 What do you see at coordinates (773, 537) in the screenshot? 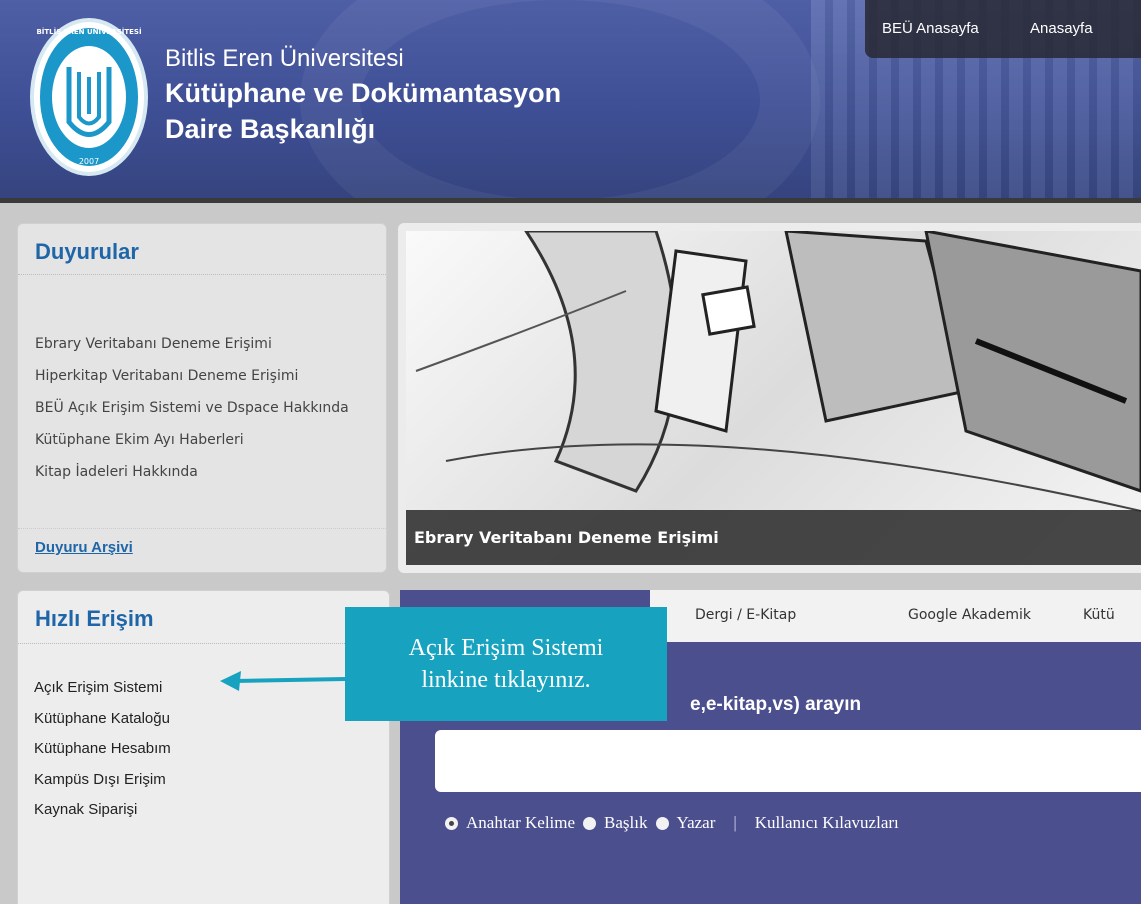
I see `slide-caption: Ebrary Veritabanı Deneme Erişimi` at bounding box center [773, 537].